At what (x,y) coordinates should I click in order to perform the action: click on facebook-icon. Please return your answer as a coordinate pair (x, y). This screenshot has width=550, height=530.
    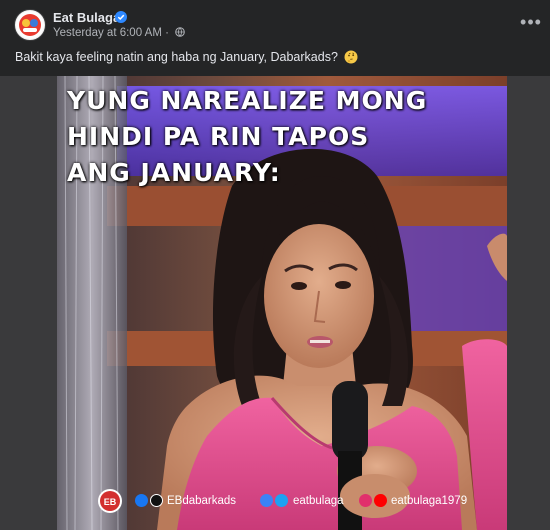
    Looking at the image, I should click on (141, 500).